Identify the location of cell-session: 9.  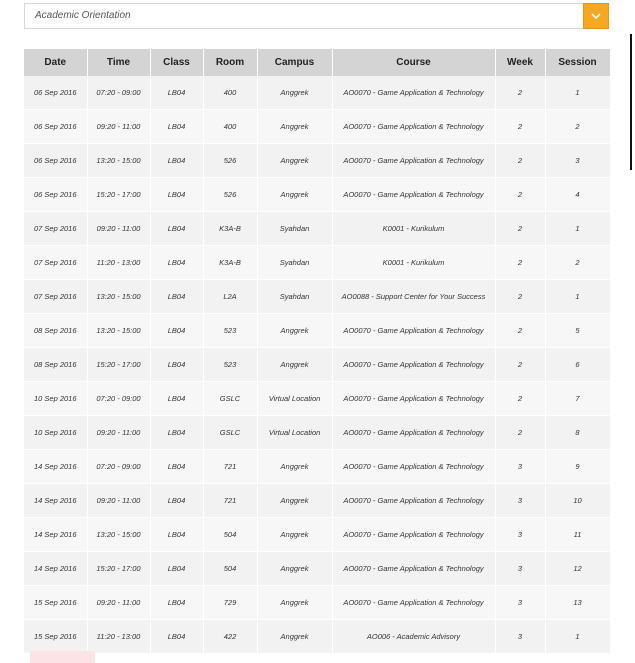
(578, 466).